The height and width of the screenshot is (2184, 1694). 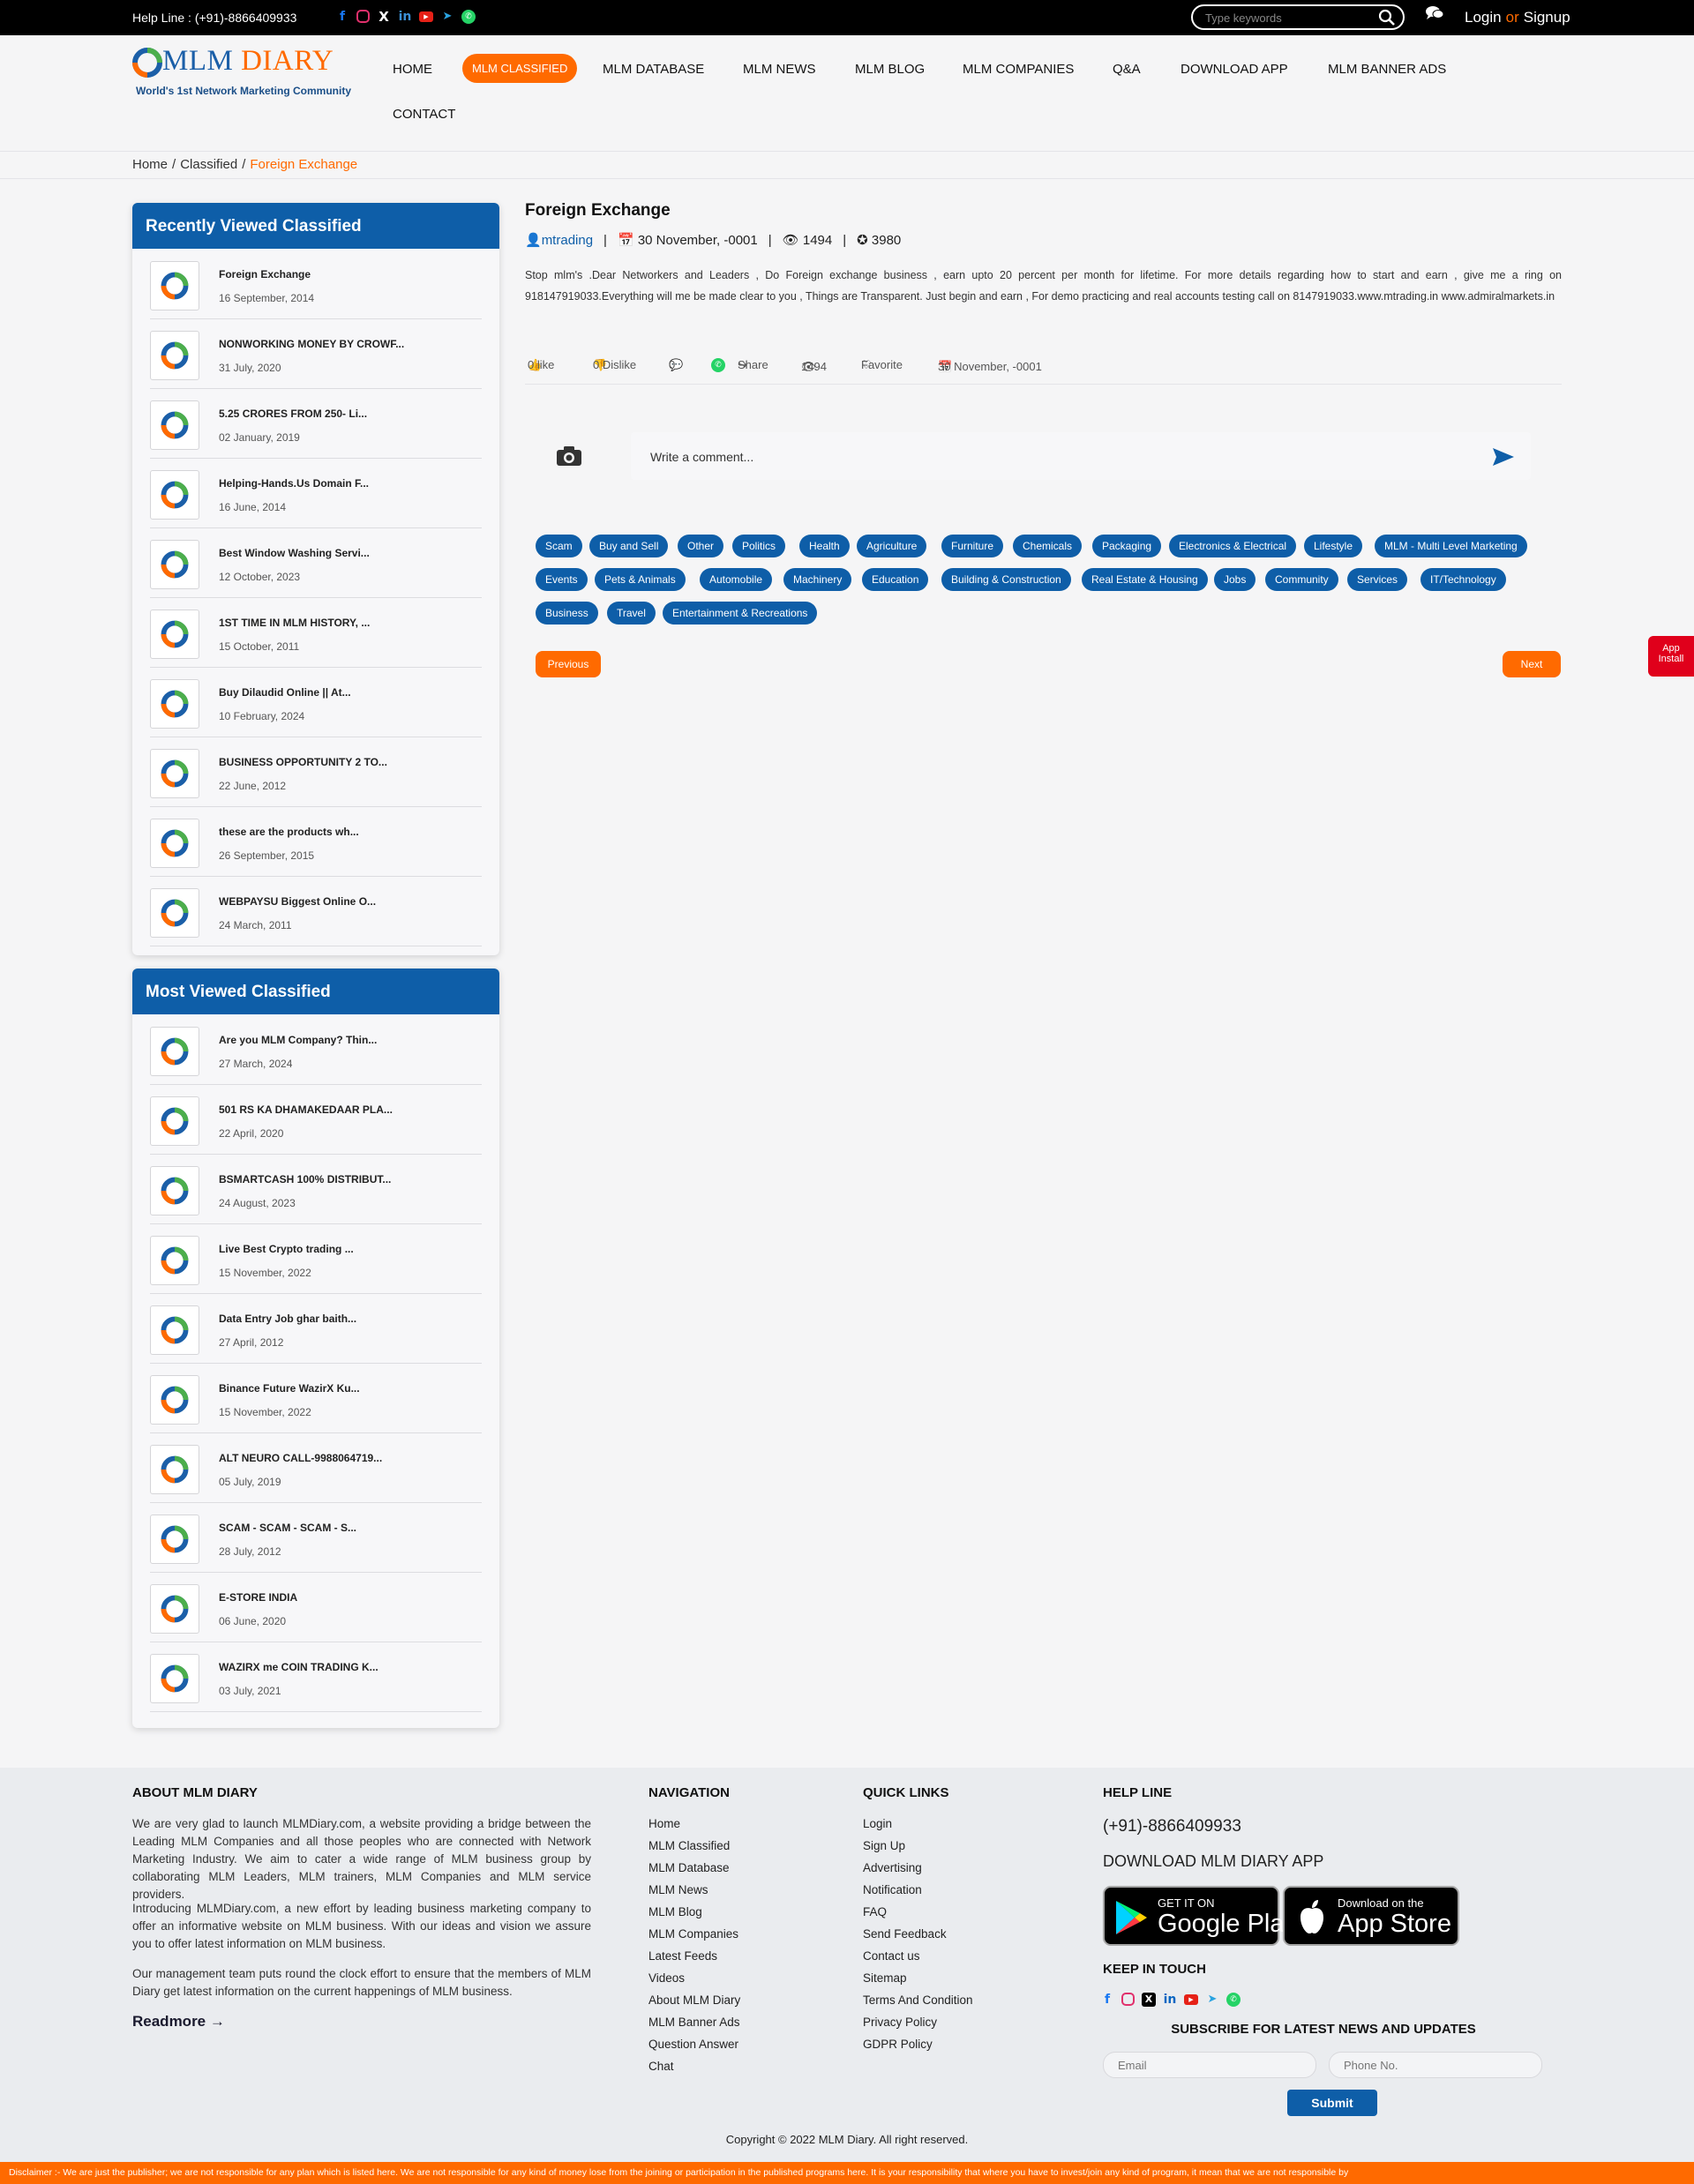 What do you see at coordinates (1048, 546) in the screenshot?
I see `category-tag: Chemicals` at bounding box center [1048, 546].